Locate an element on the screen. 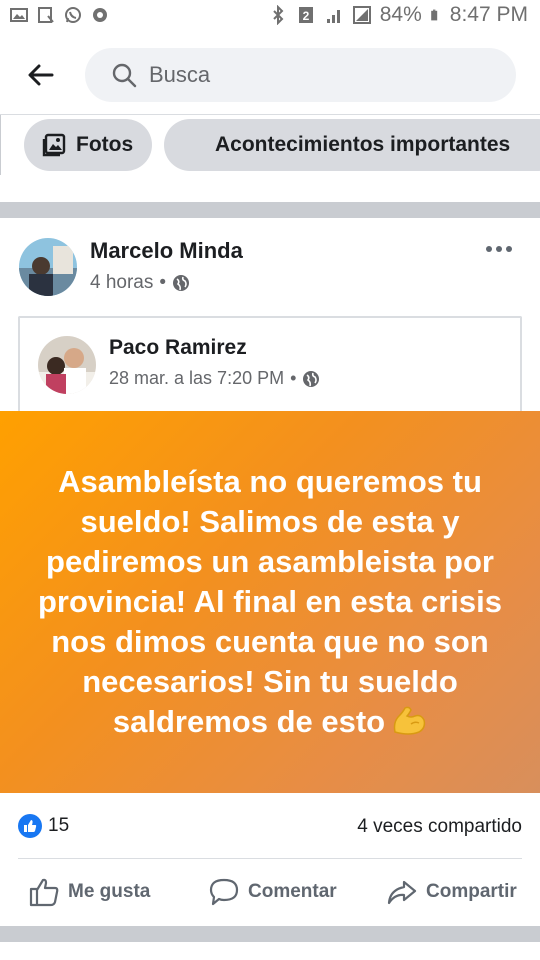  post-author: Marcelo Minda is located at coordinates (166, 251).